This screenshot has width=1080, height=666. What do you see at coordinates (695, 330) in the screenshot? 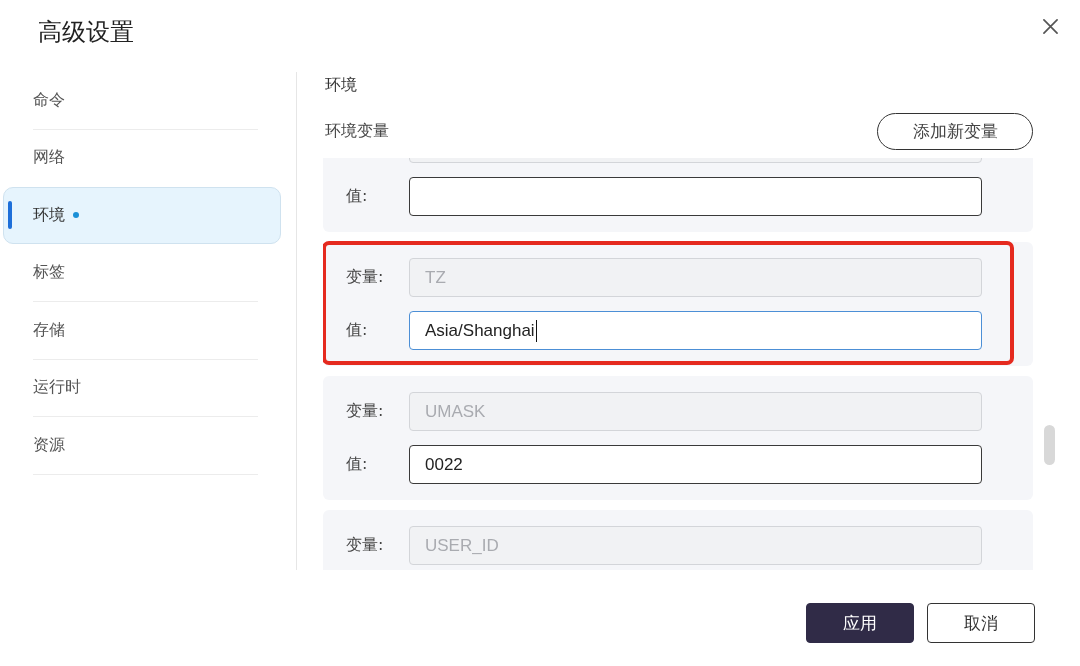
I see `text-field: Asia/Shanghai` at bounding box center [695, 330].